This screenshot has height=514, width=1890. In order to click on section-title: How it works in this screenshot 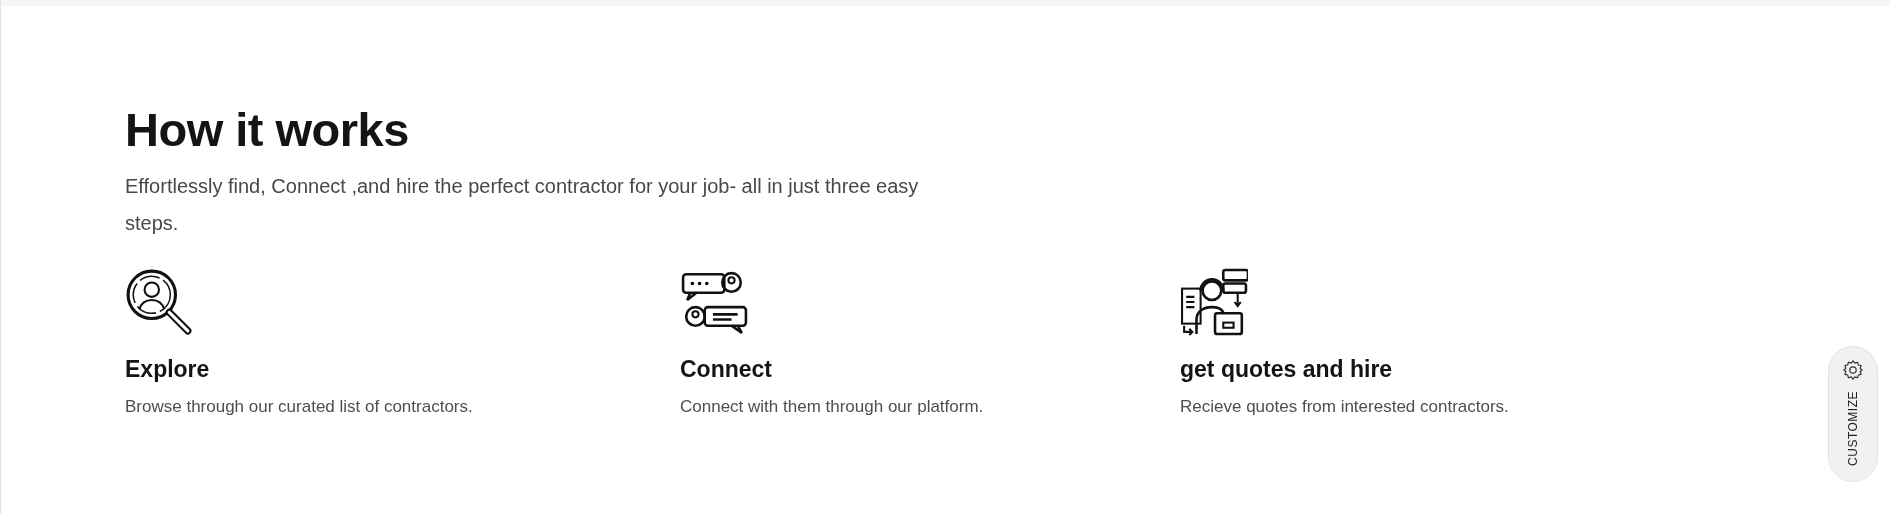, I will do `click(267, 130)`.